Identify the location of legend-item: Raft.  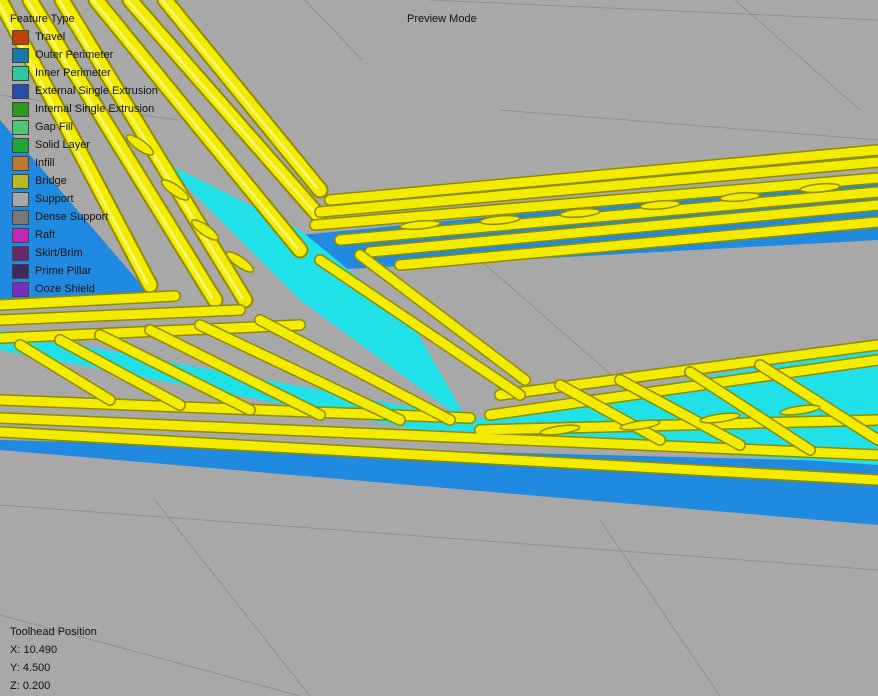
(84, 235).